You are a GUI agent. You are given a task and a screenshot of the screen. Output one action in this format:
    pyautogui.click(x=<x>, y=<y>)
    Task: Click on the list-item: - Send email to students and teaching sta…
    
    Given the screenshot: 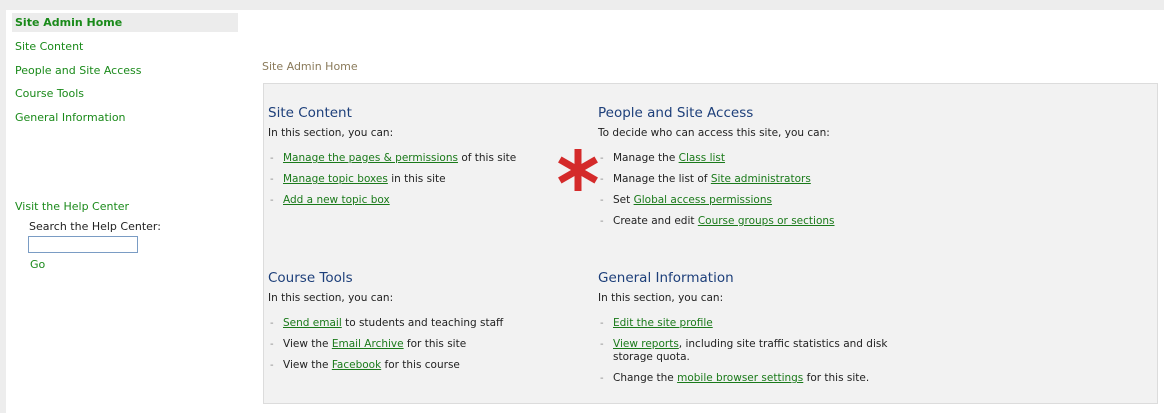 What is the action you would take?
    pyautogui.click(x=428, y=323)
    